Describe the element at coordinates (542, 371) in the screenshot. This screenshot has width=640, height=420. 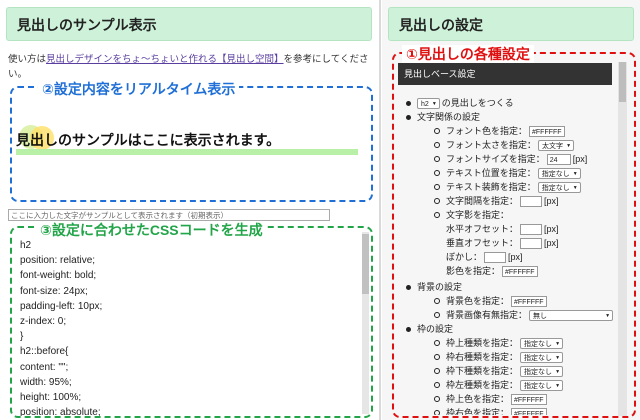
I see `border-bottom-type-select: 指定なし` at that location.